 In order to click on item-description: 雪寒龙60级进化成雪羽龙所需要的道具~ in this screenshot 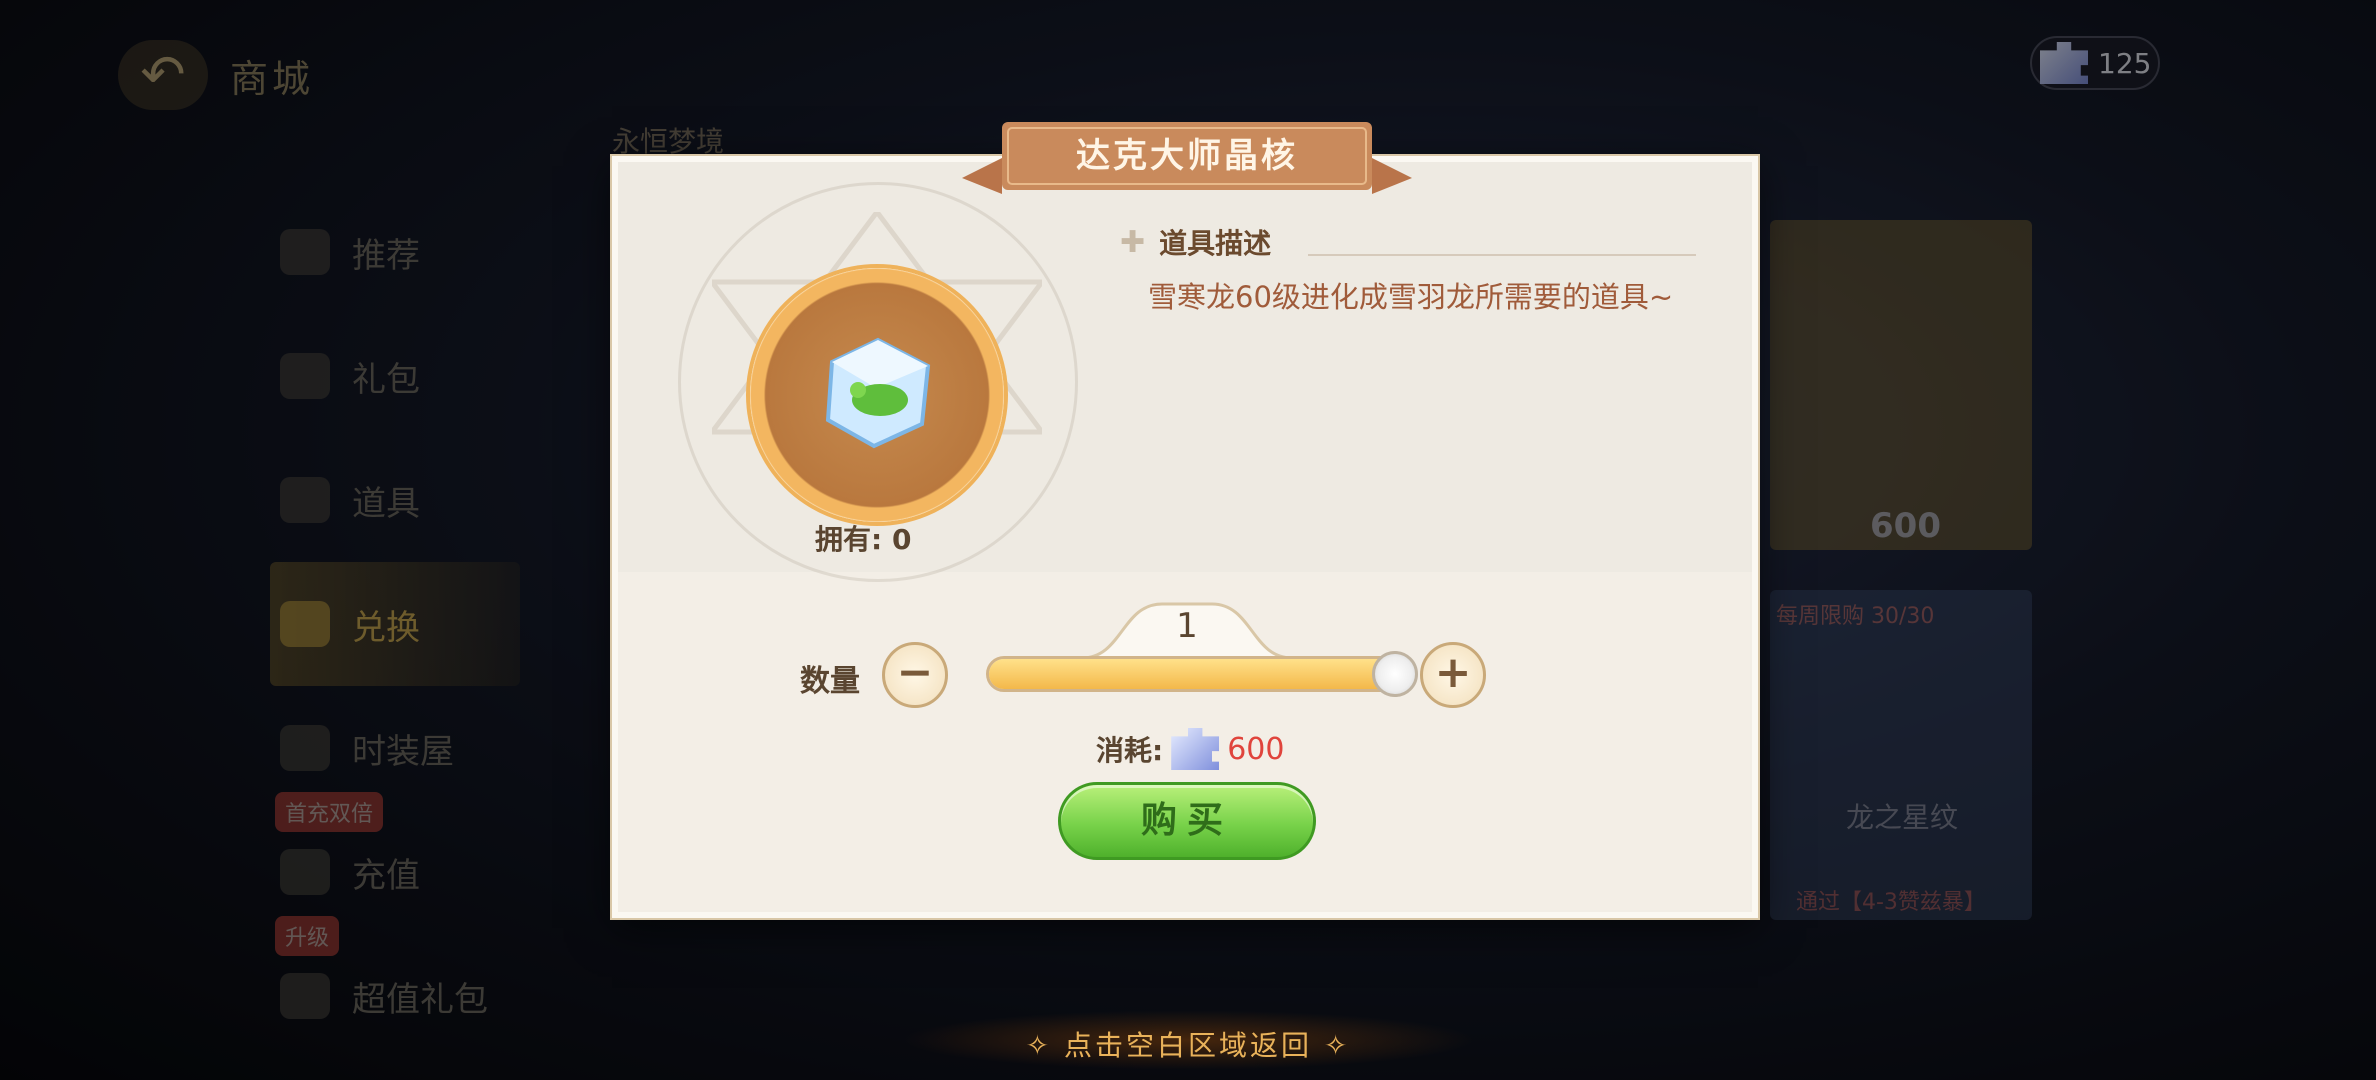, I will do `click(1411, 297)`.